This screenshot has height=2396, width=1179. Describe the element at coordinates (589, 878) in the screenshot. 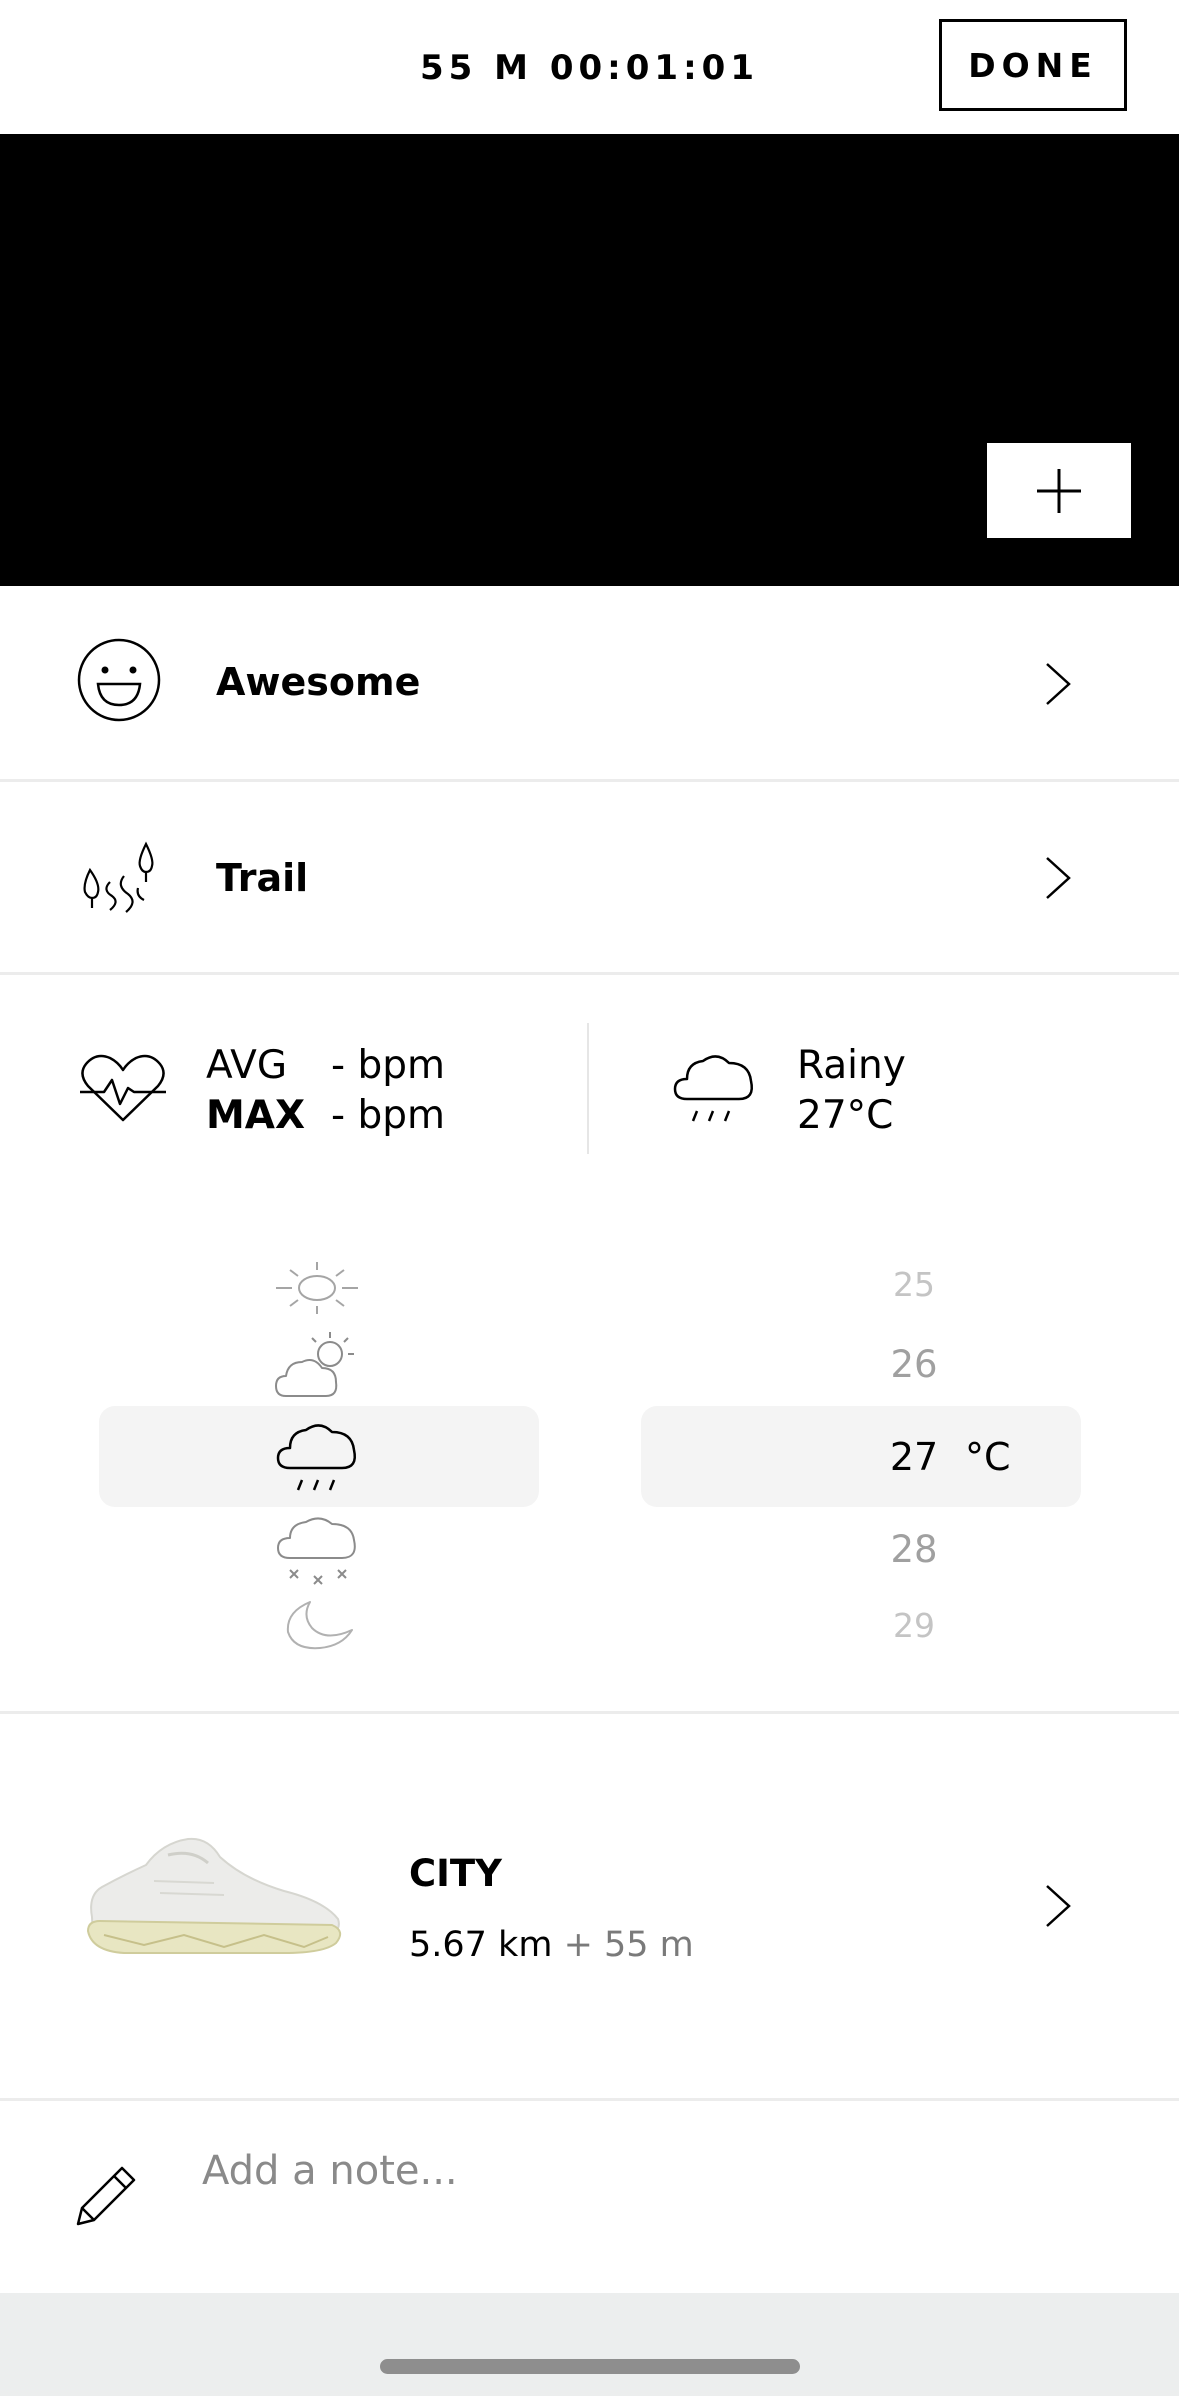

I see `surface-row` at that location.